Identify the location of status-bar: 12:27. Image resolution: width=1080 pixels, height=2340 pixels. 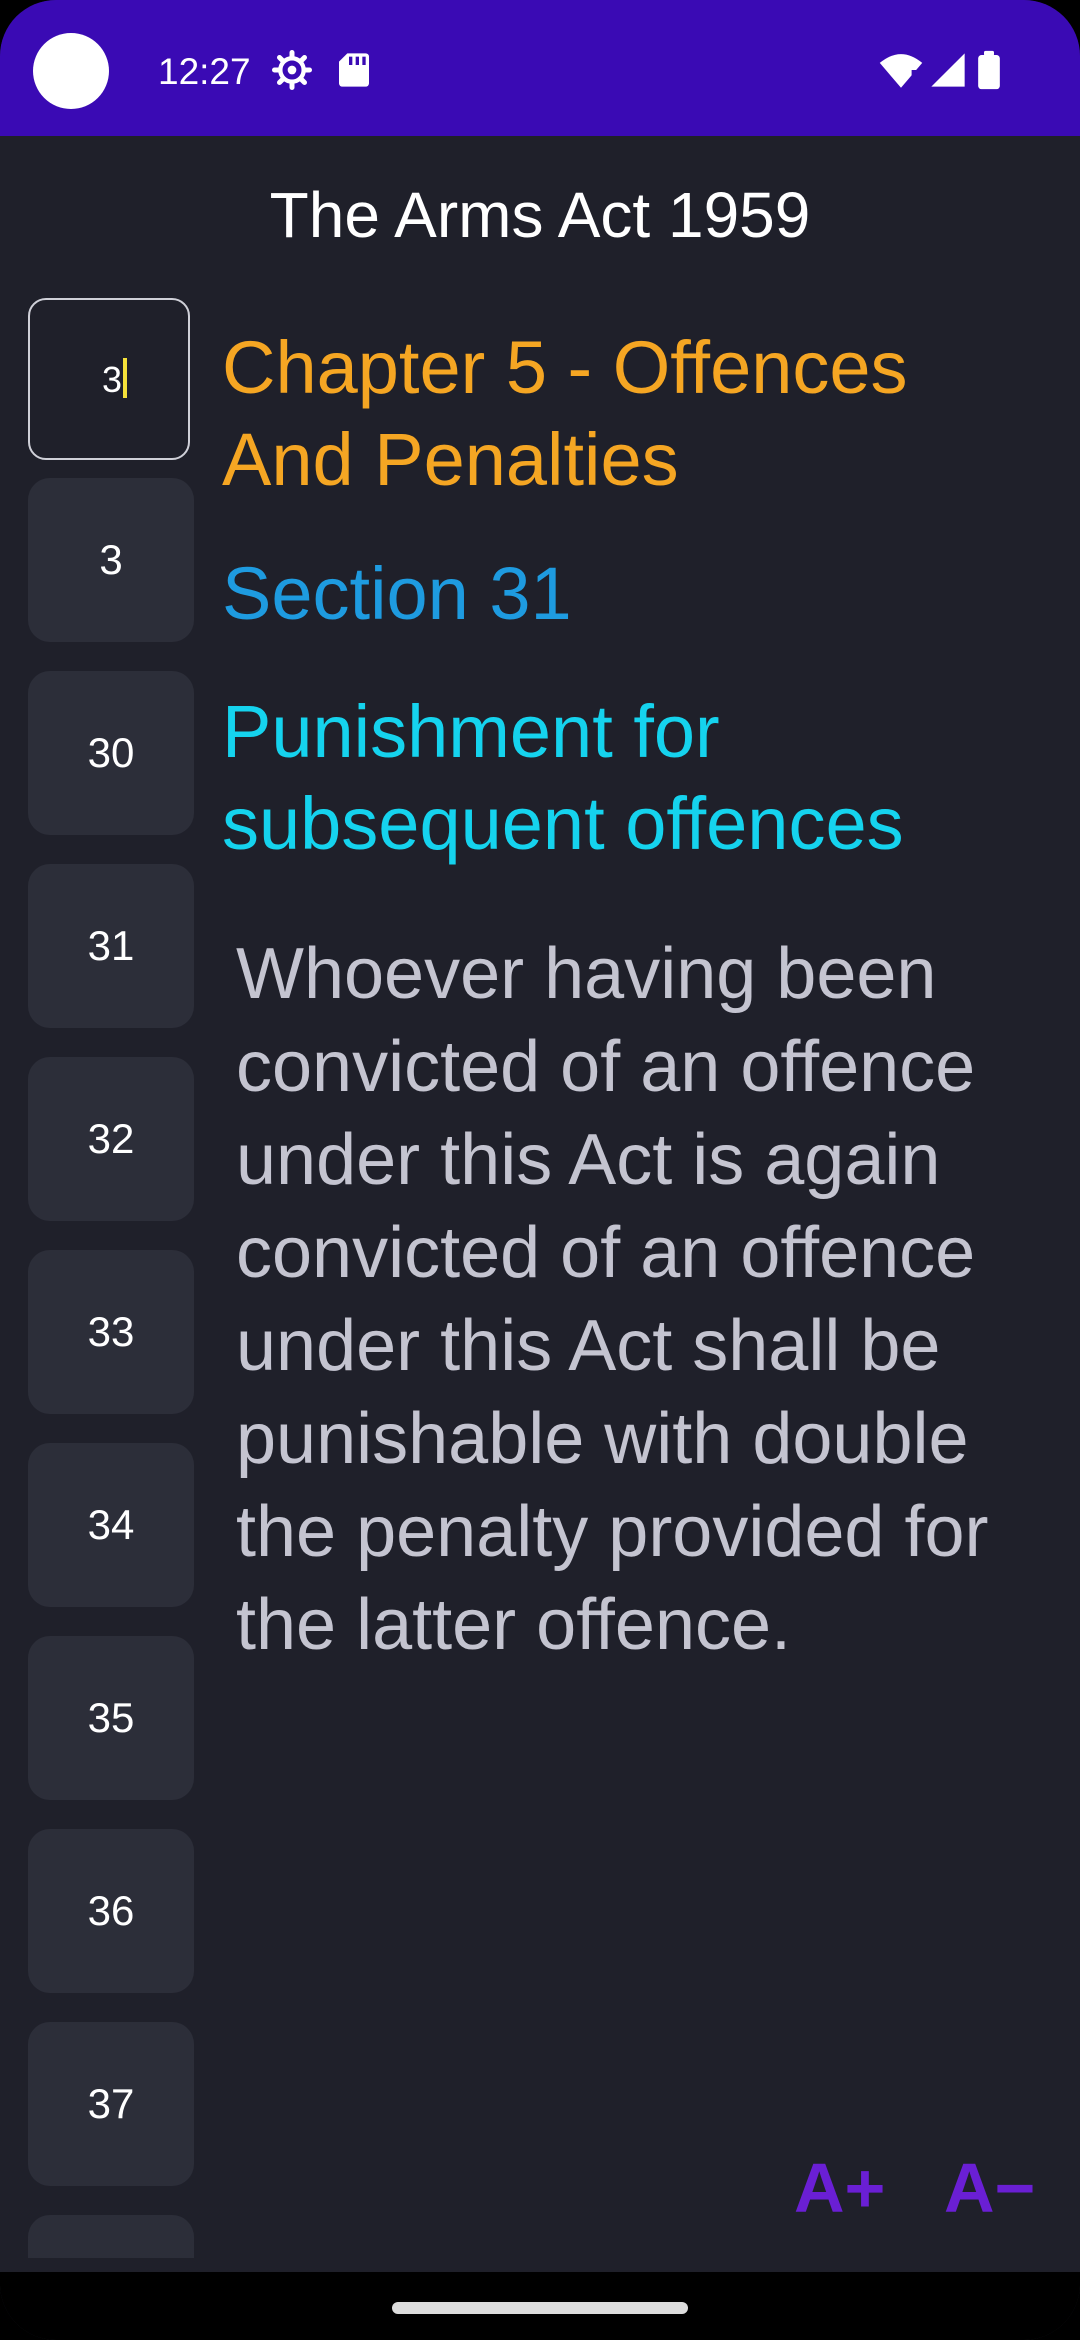
(540, 68).